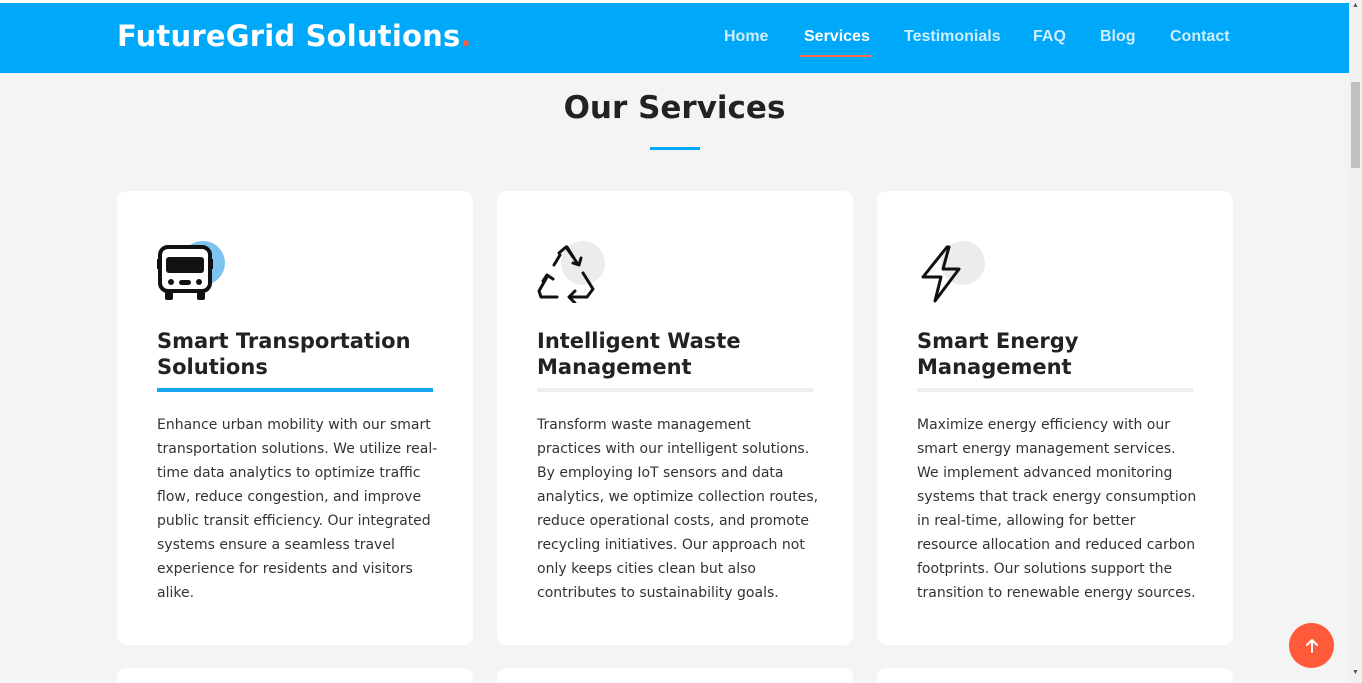  Describe the element at coordinates (1355, 6) in the screenshot. I see `scroll-up-arrow: ▲` at that location.